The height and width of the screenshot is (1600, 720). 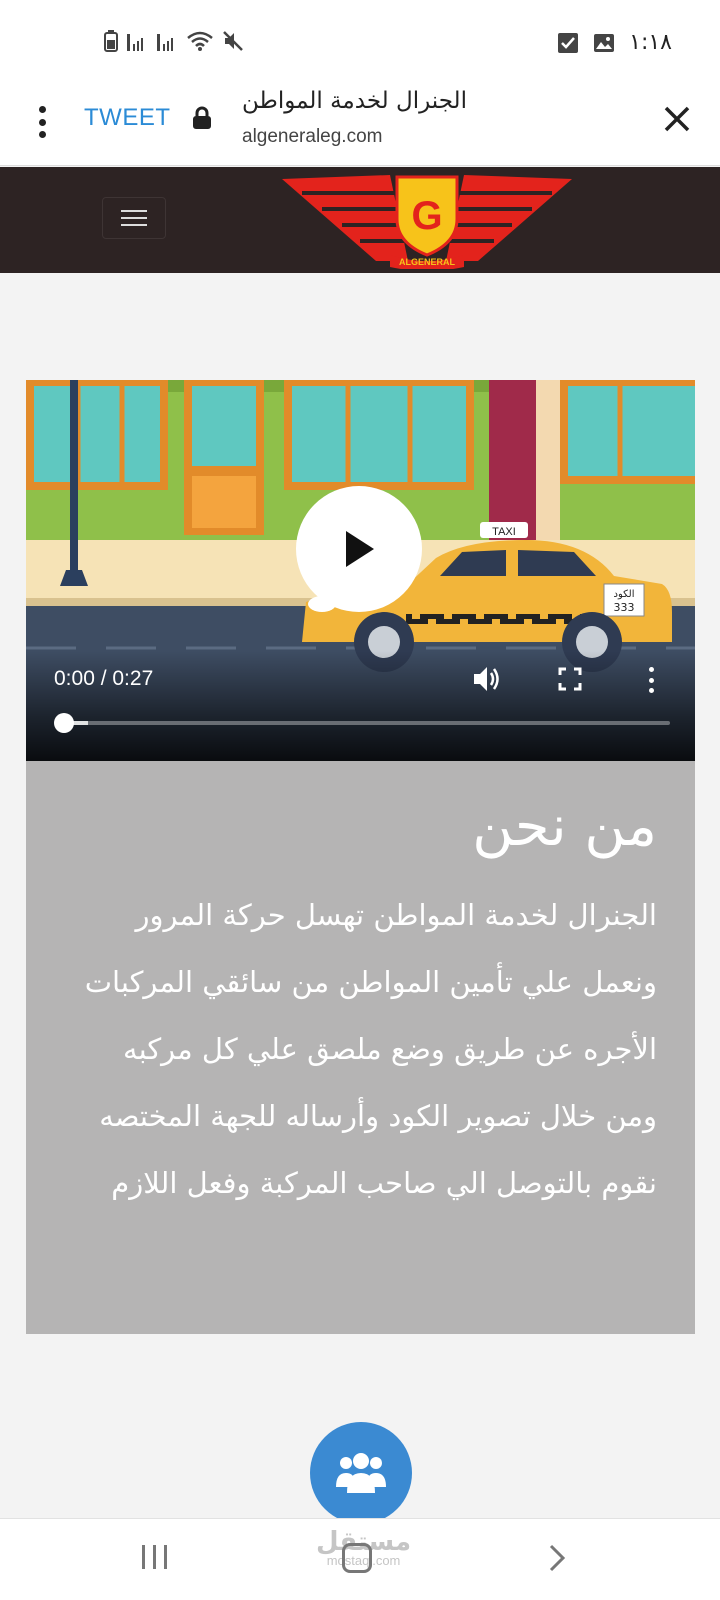 What do you see at coordinates (650, 42) in the screenshot?
I see `clock: ١:١٨` at bounding box center [650, 42].